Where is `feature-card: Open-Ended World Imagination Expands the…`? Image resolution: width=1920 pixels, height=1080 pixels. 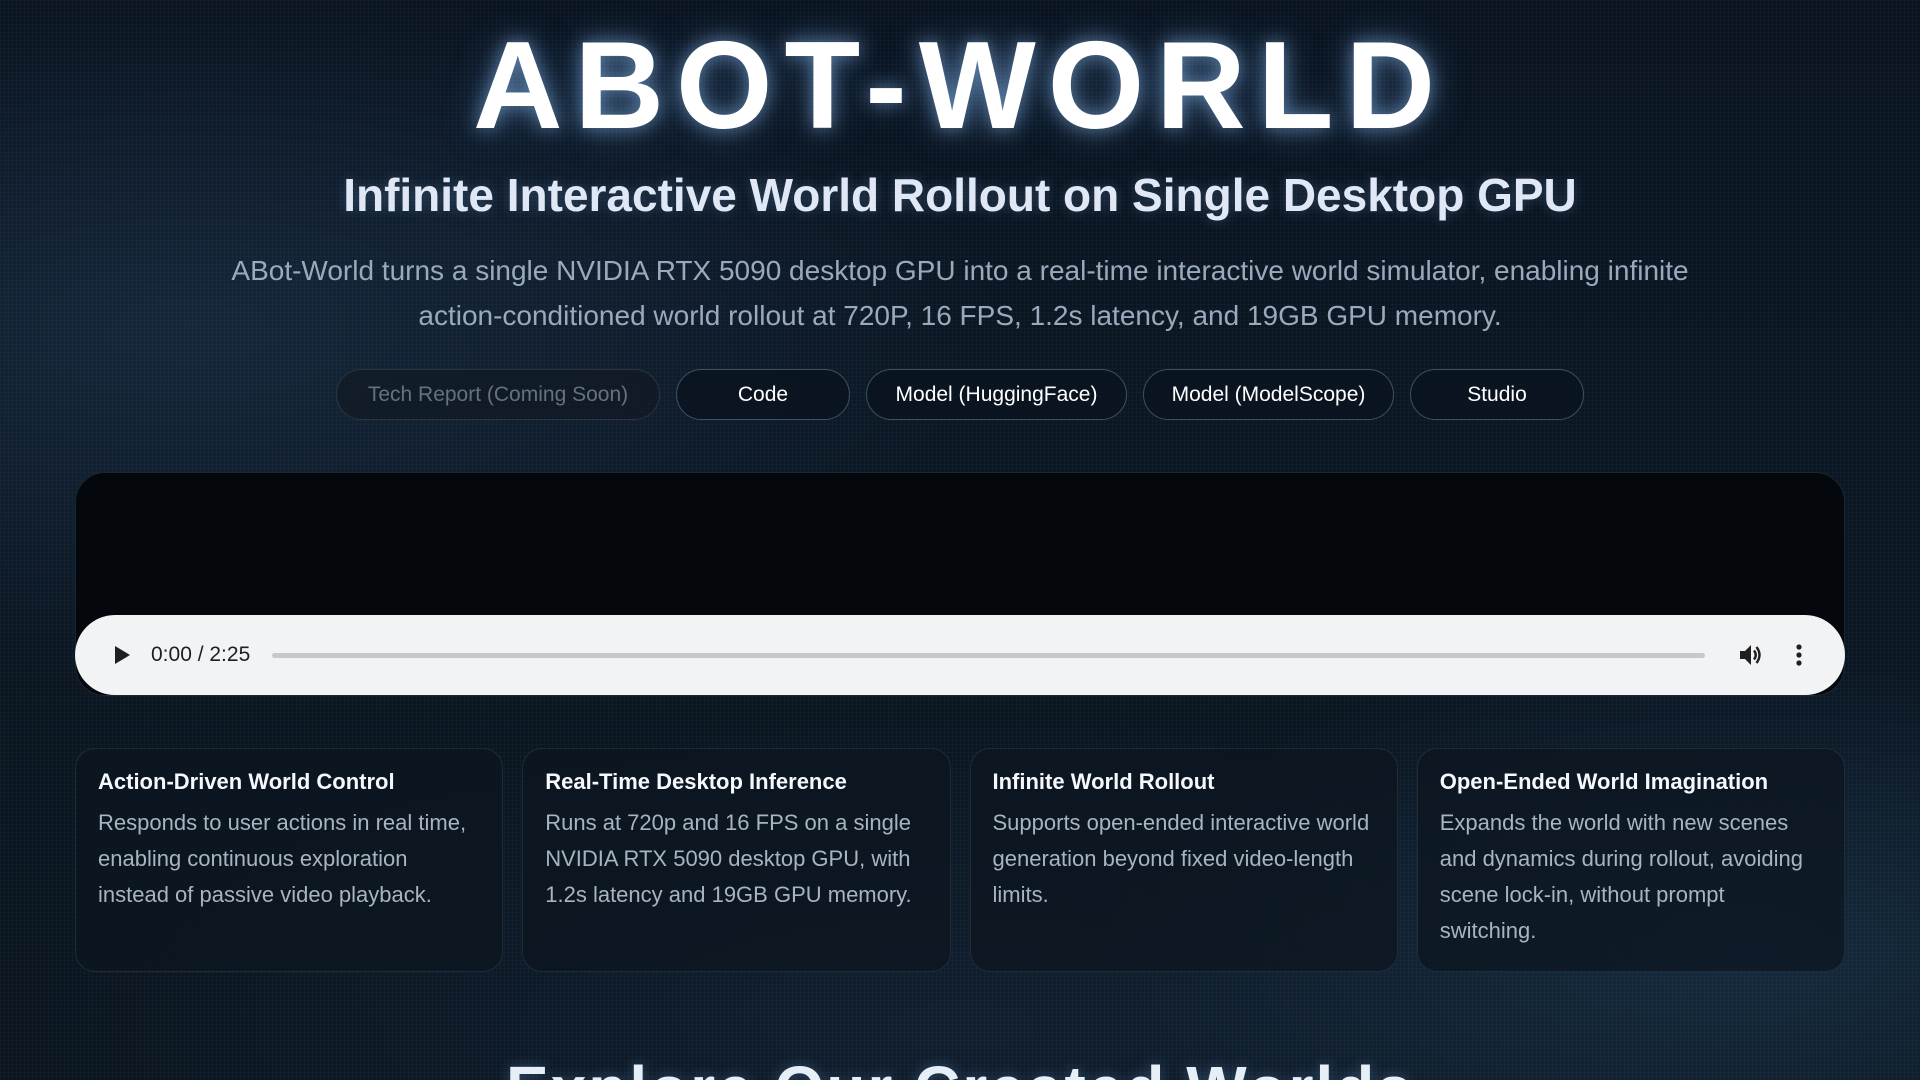 feature-card: Open-Ended World Imagination Expands the… is located at coordinates (1630, 860).